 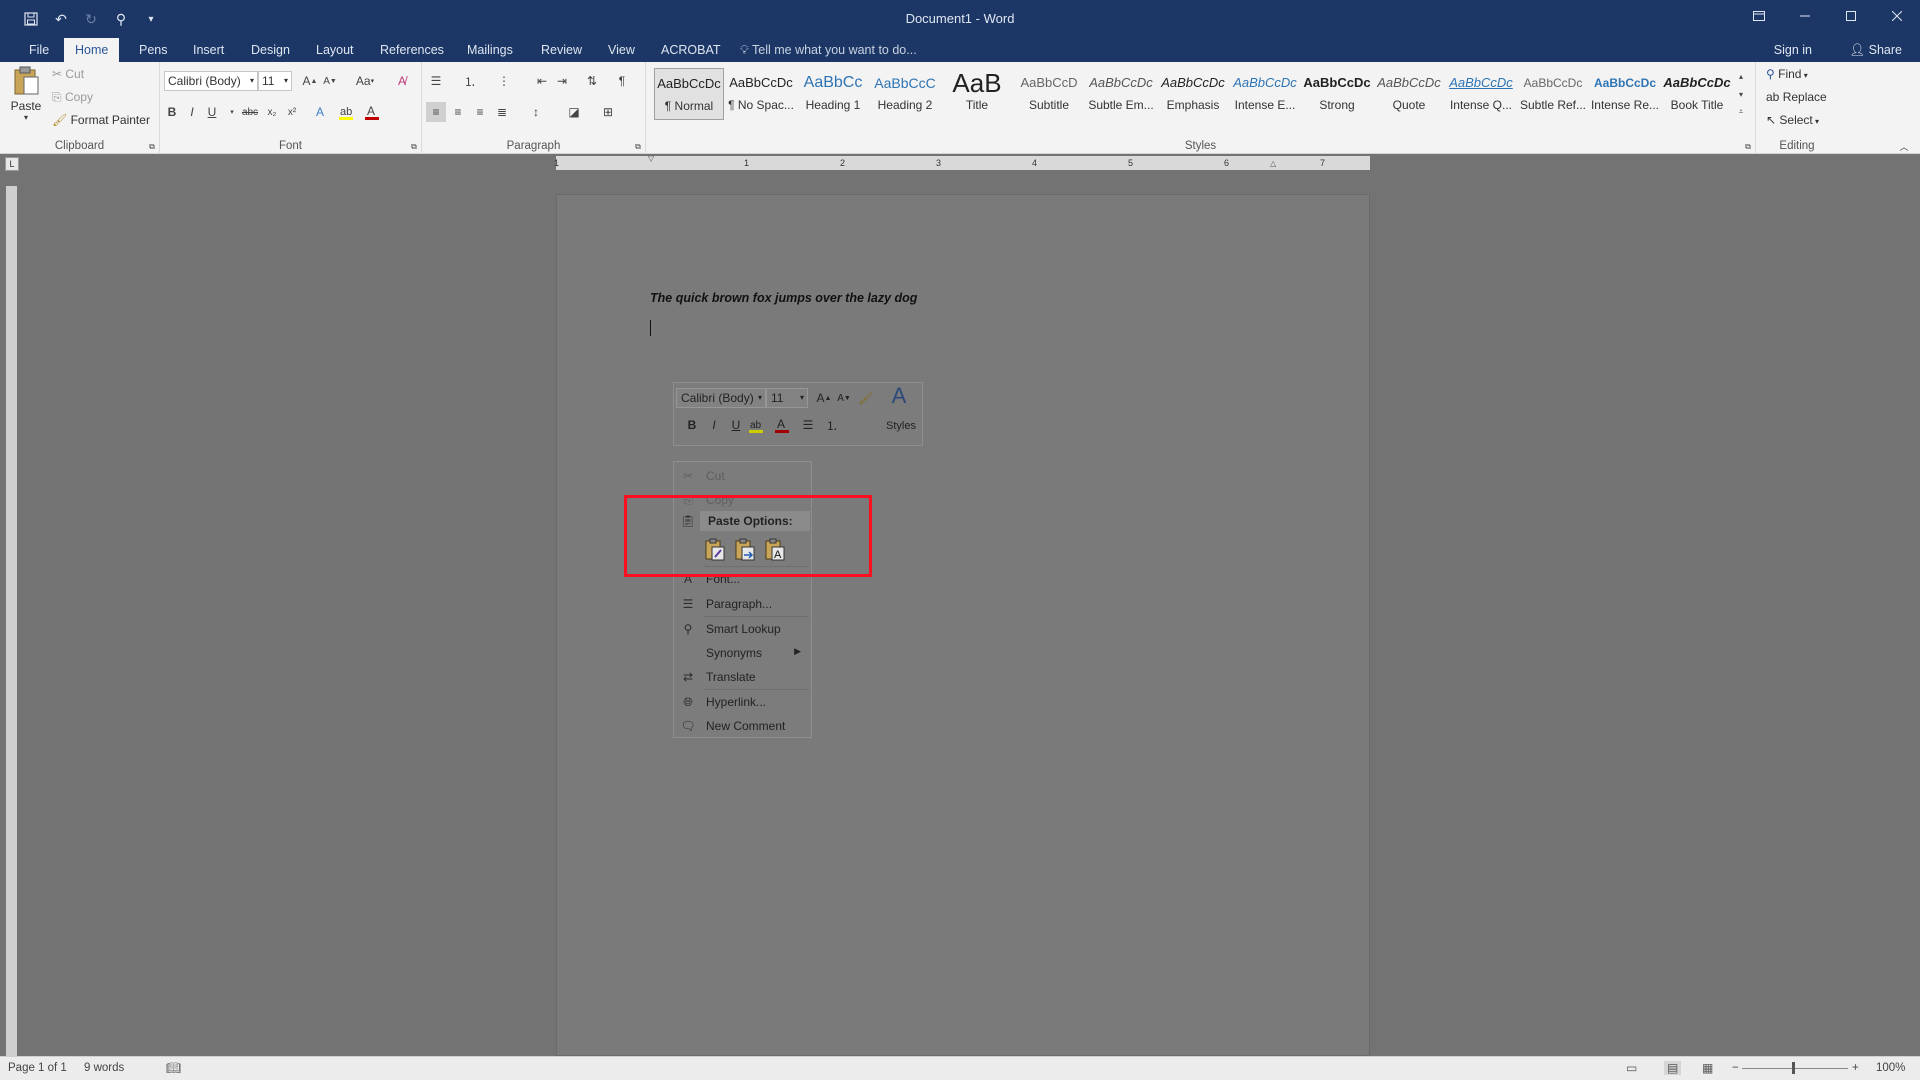 I want to click on select-button: ↖ Select ▾, so click(x=1792, y=120).